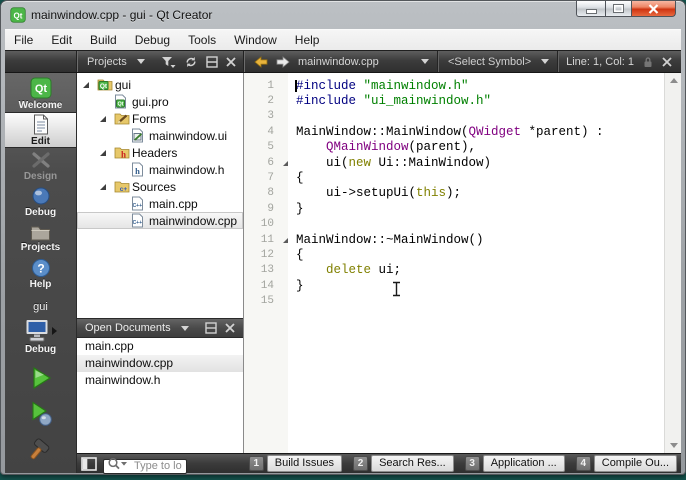 This screenshot has height=480, width=686. I want to click on open-document-main-cpp: main.cpp, so click(160, 346).